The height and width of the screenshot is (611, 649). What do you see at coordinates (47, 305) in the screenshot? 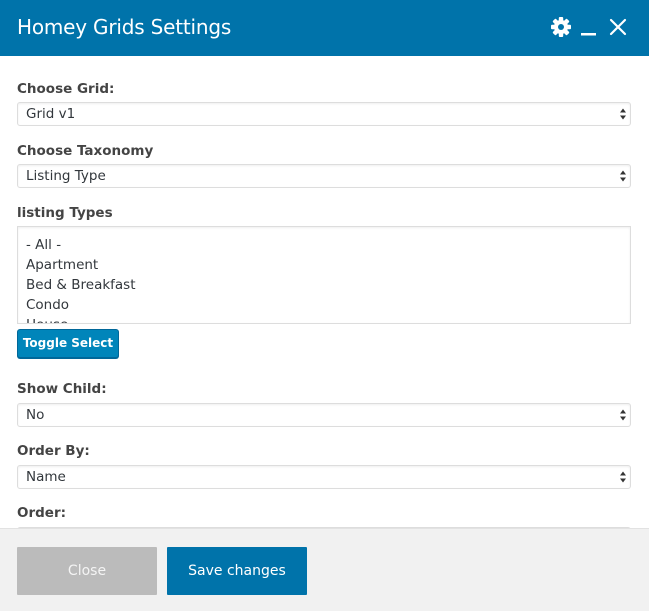
I see `list-option: Condo` at bounding box center [47, 305].